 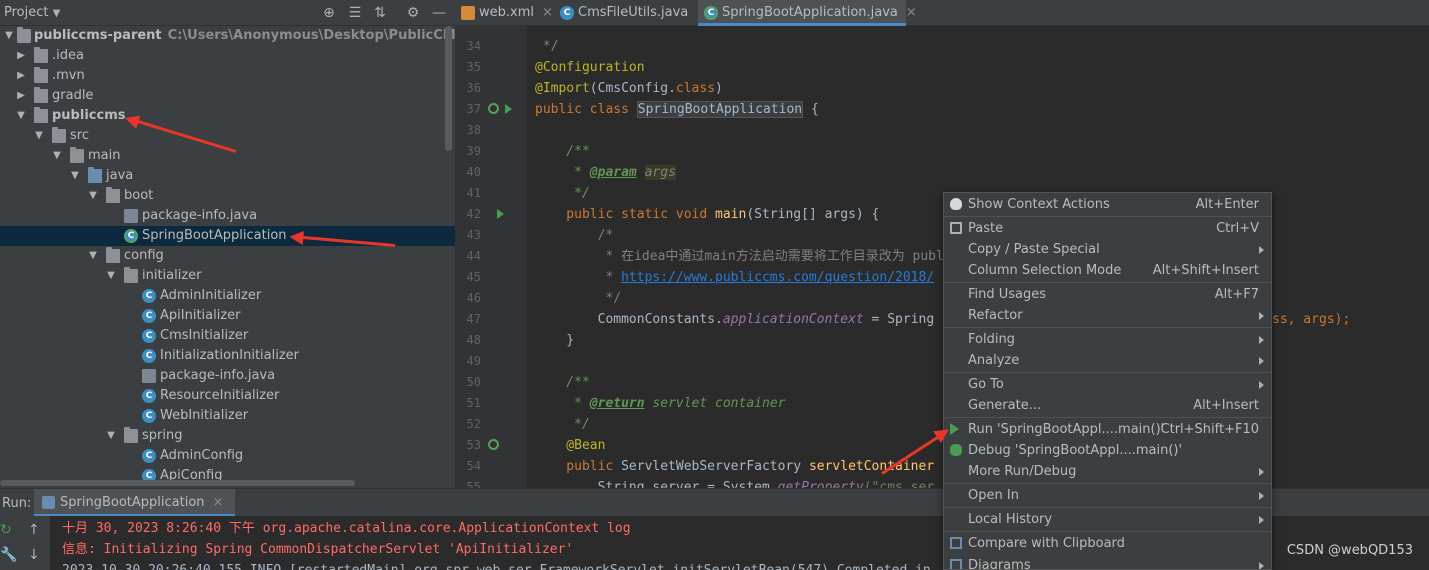 What do you see at coordinates (24, 35) in the screenshot?
I see `module-folder-icon` at bounding box center [24, 35].